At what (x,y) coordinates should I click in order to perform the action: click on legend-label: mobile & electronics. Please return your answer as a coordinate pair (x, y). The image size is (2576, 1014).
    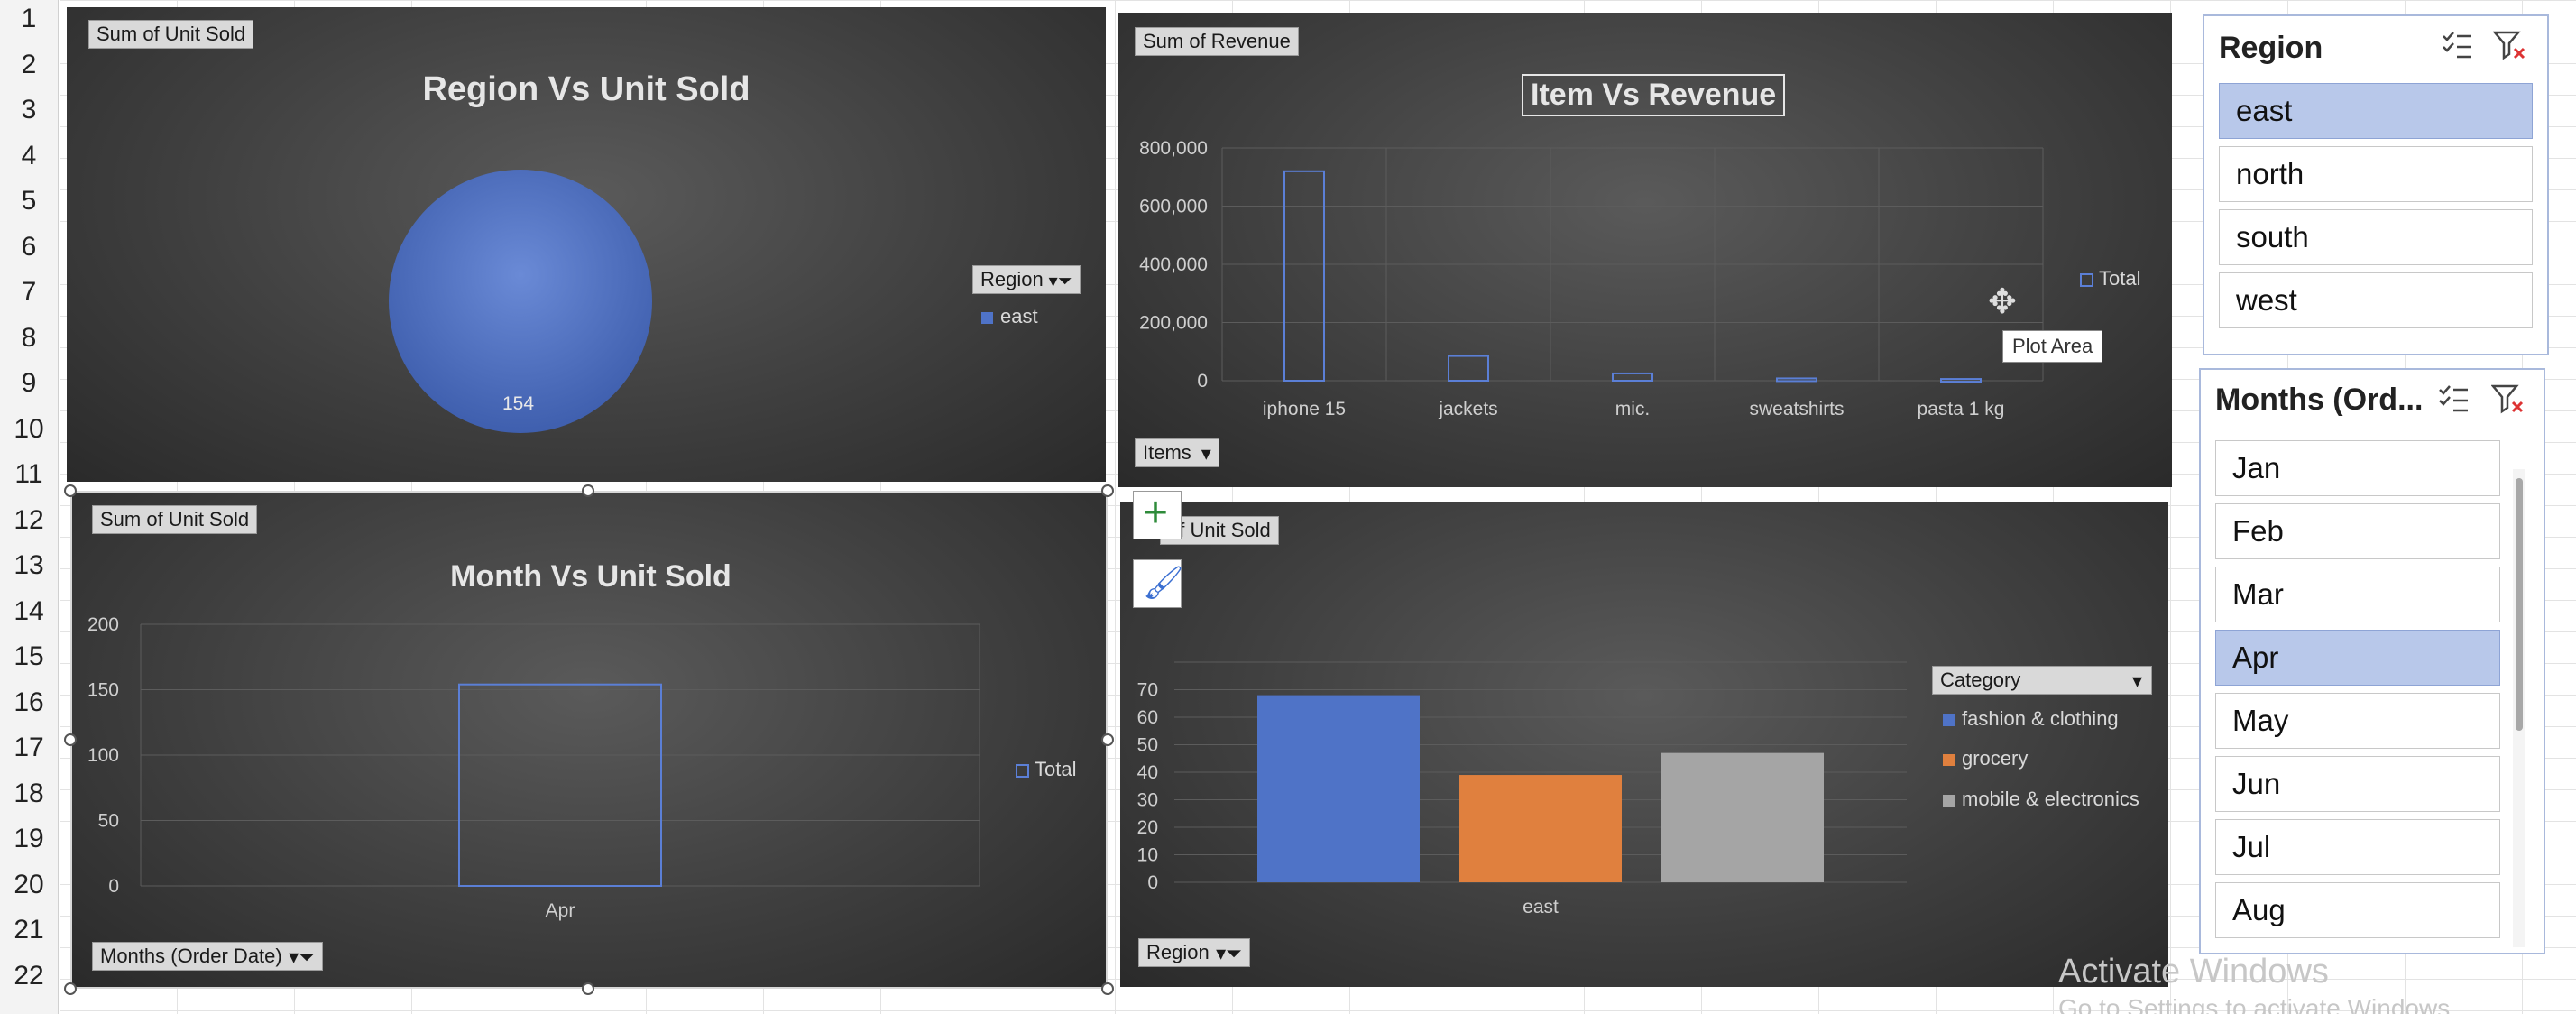
    Looking at the image, I should click on (2051, 799).